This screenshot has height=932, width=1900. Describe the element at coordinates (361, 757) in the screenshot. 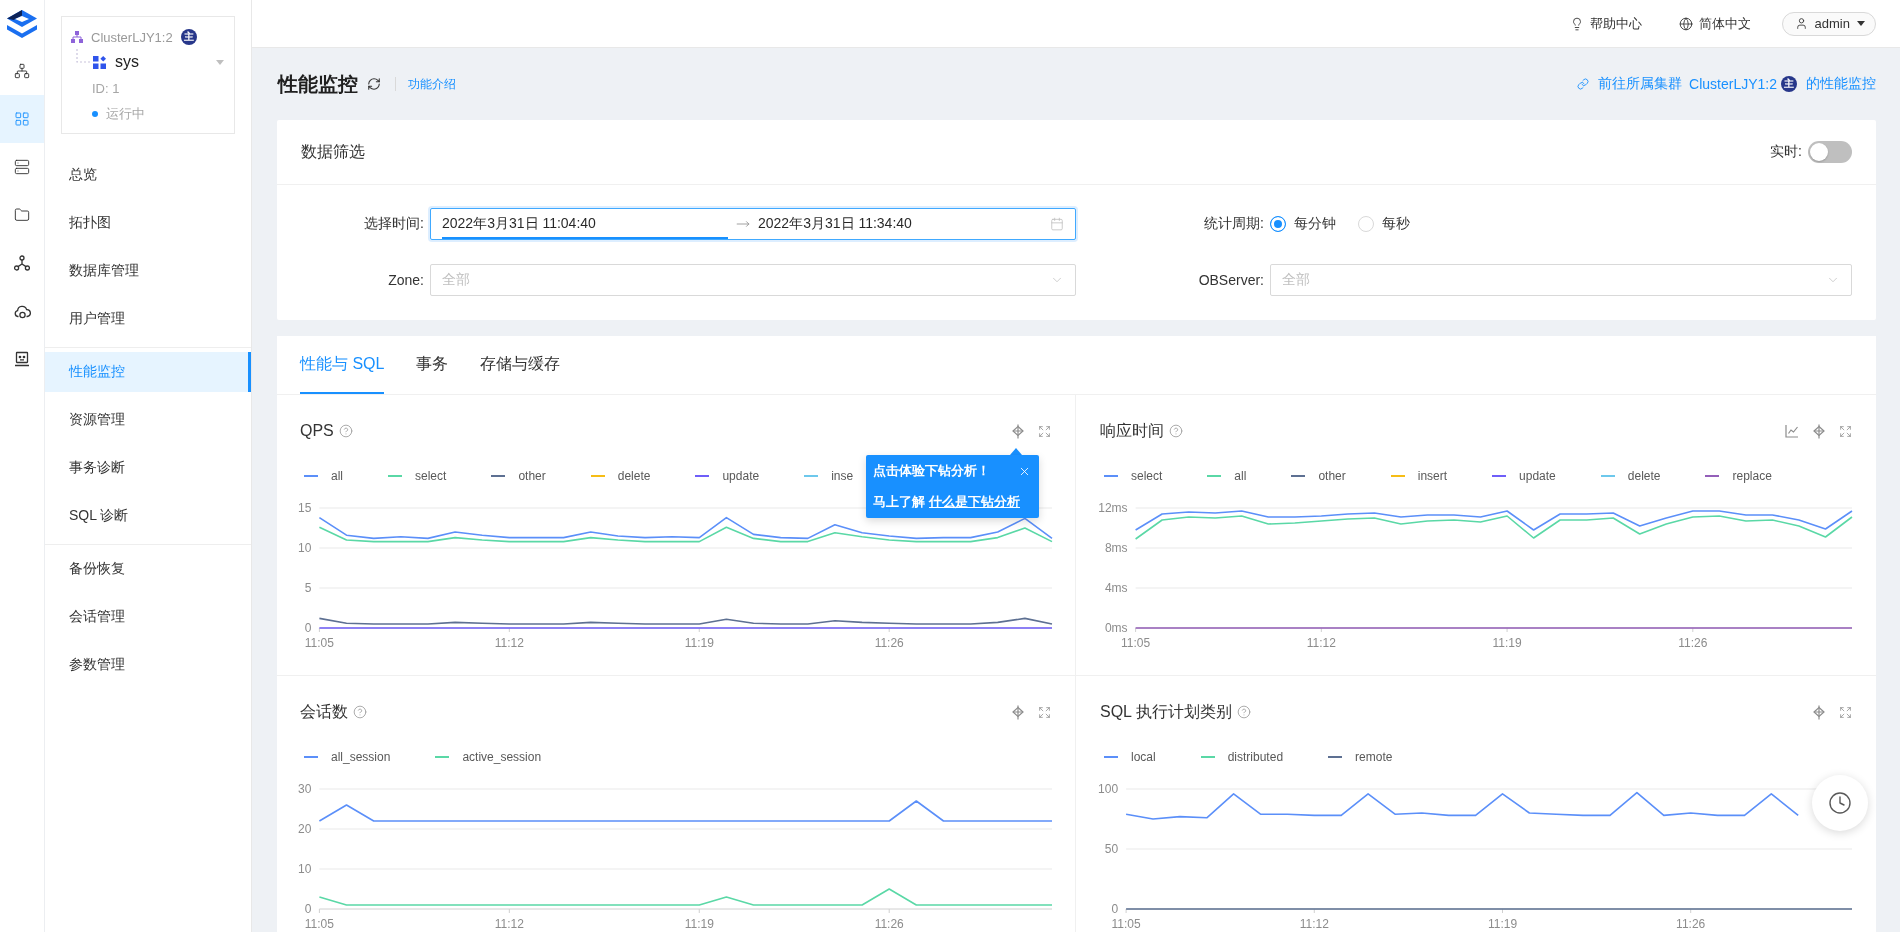

I see `legend-label: all_session` at that location.